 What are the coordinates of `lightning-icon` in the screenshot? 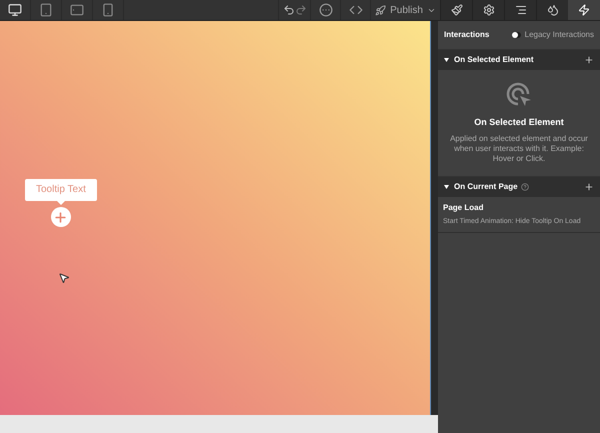 It's located at (584, 10).